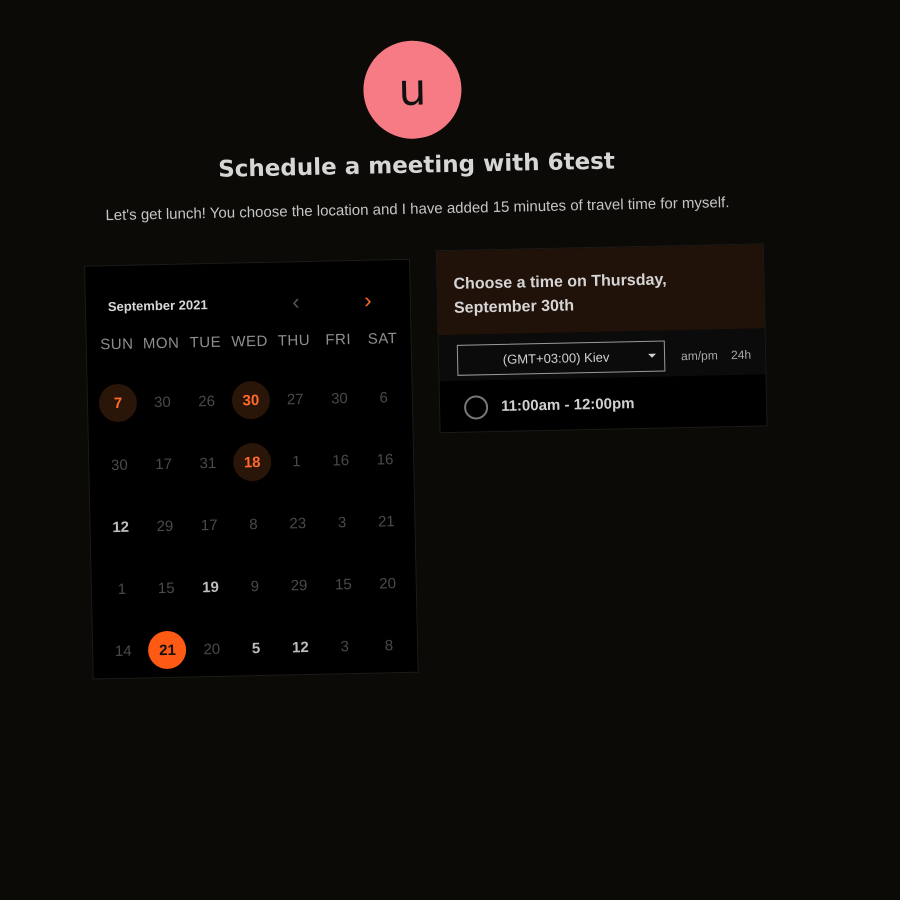  I want to click on calendar-day: 6, so click(384, 397).